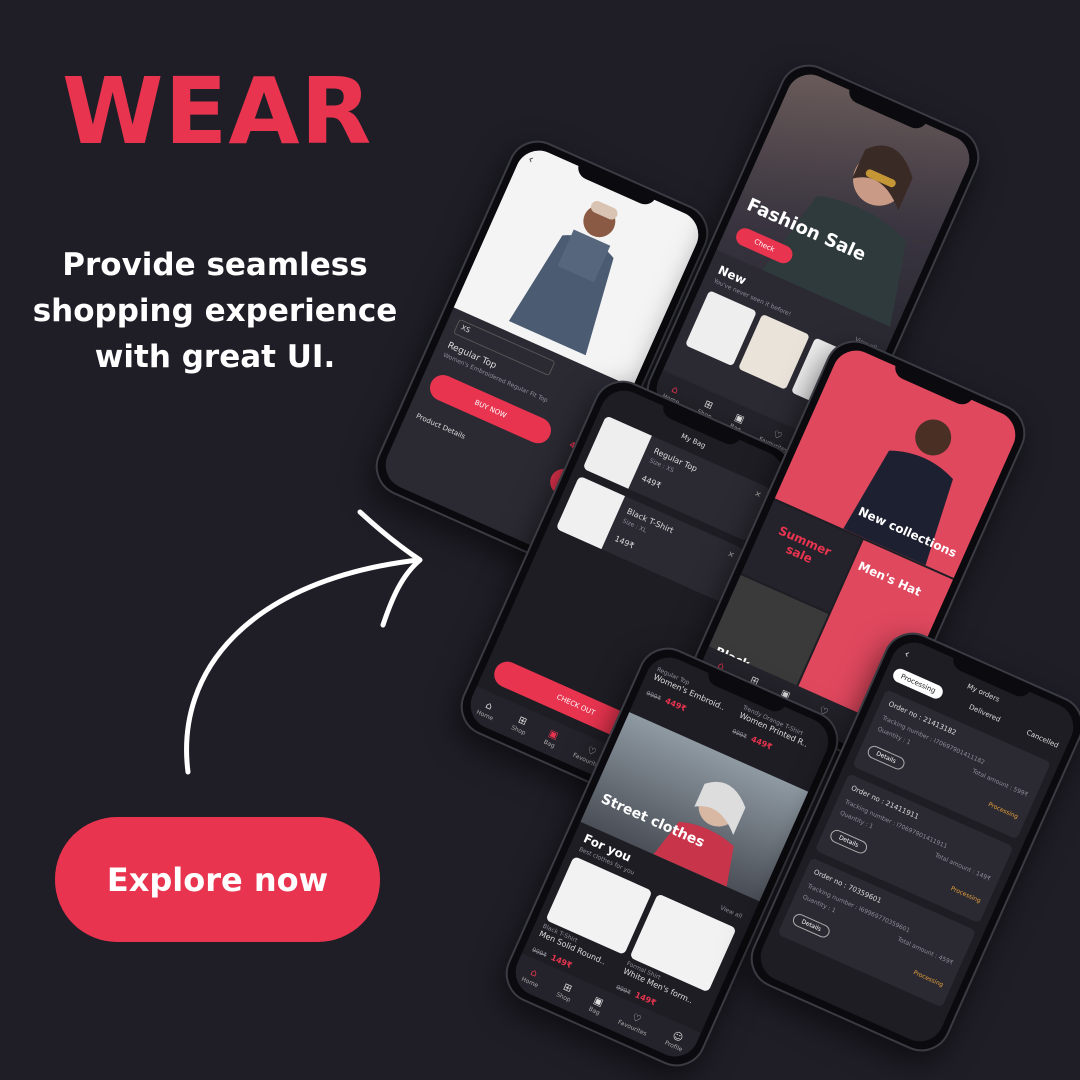 This screenshot has height=1080, width=1080. I want to click on nav-profile: ☺Profile, so click(676, 1040).